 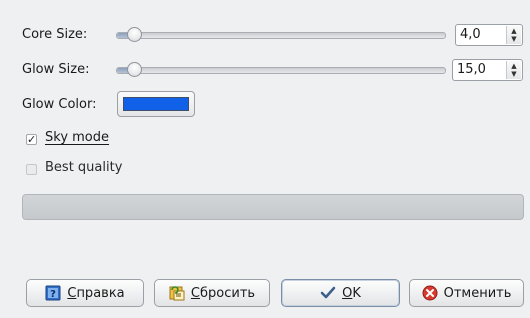 What do you see at coordinates (328, 293) in the screenshot?
I see `checkmark-icon` at bounding box center [328, 293].